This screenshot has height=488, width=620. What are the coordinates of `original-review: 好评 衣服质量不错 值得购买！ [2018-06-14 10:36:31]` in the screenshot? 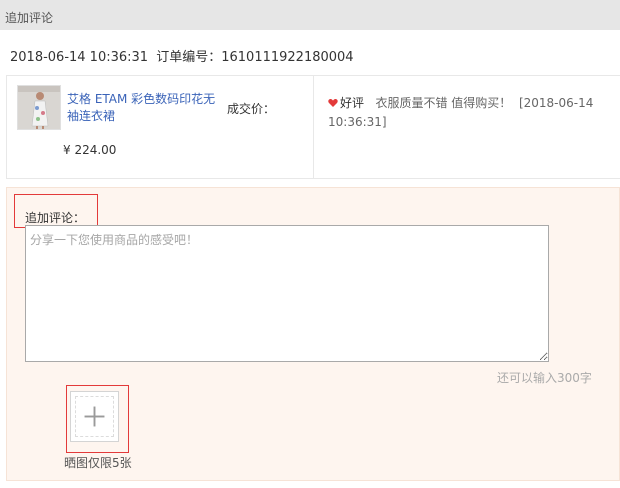 It's located at (473, 113).